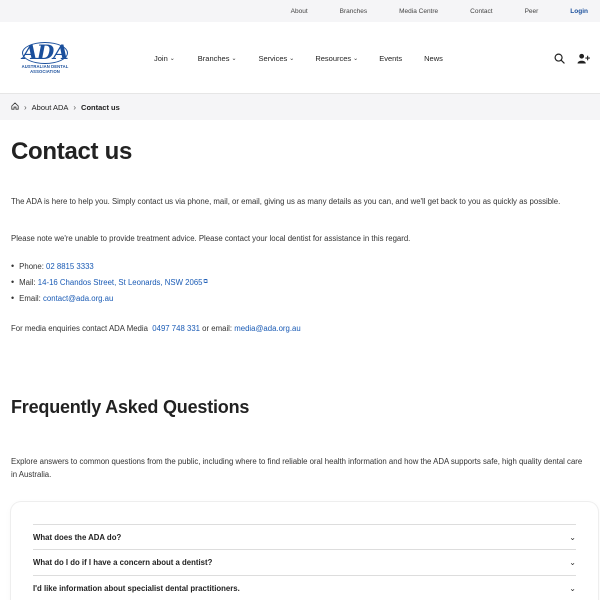 The height and width of the screenshot is (600, 600). I want to click on breadcrumb-current: Contact us, so click(100, 107).